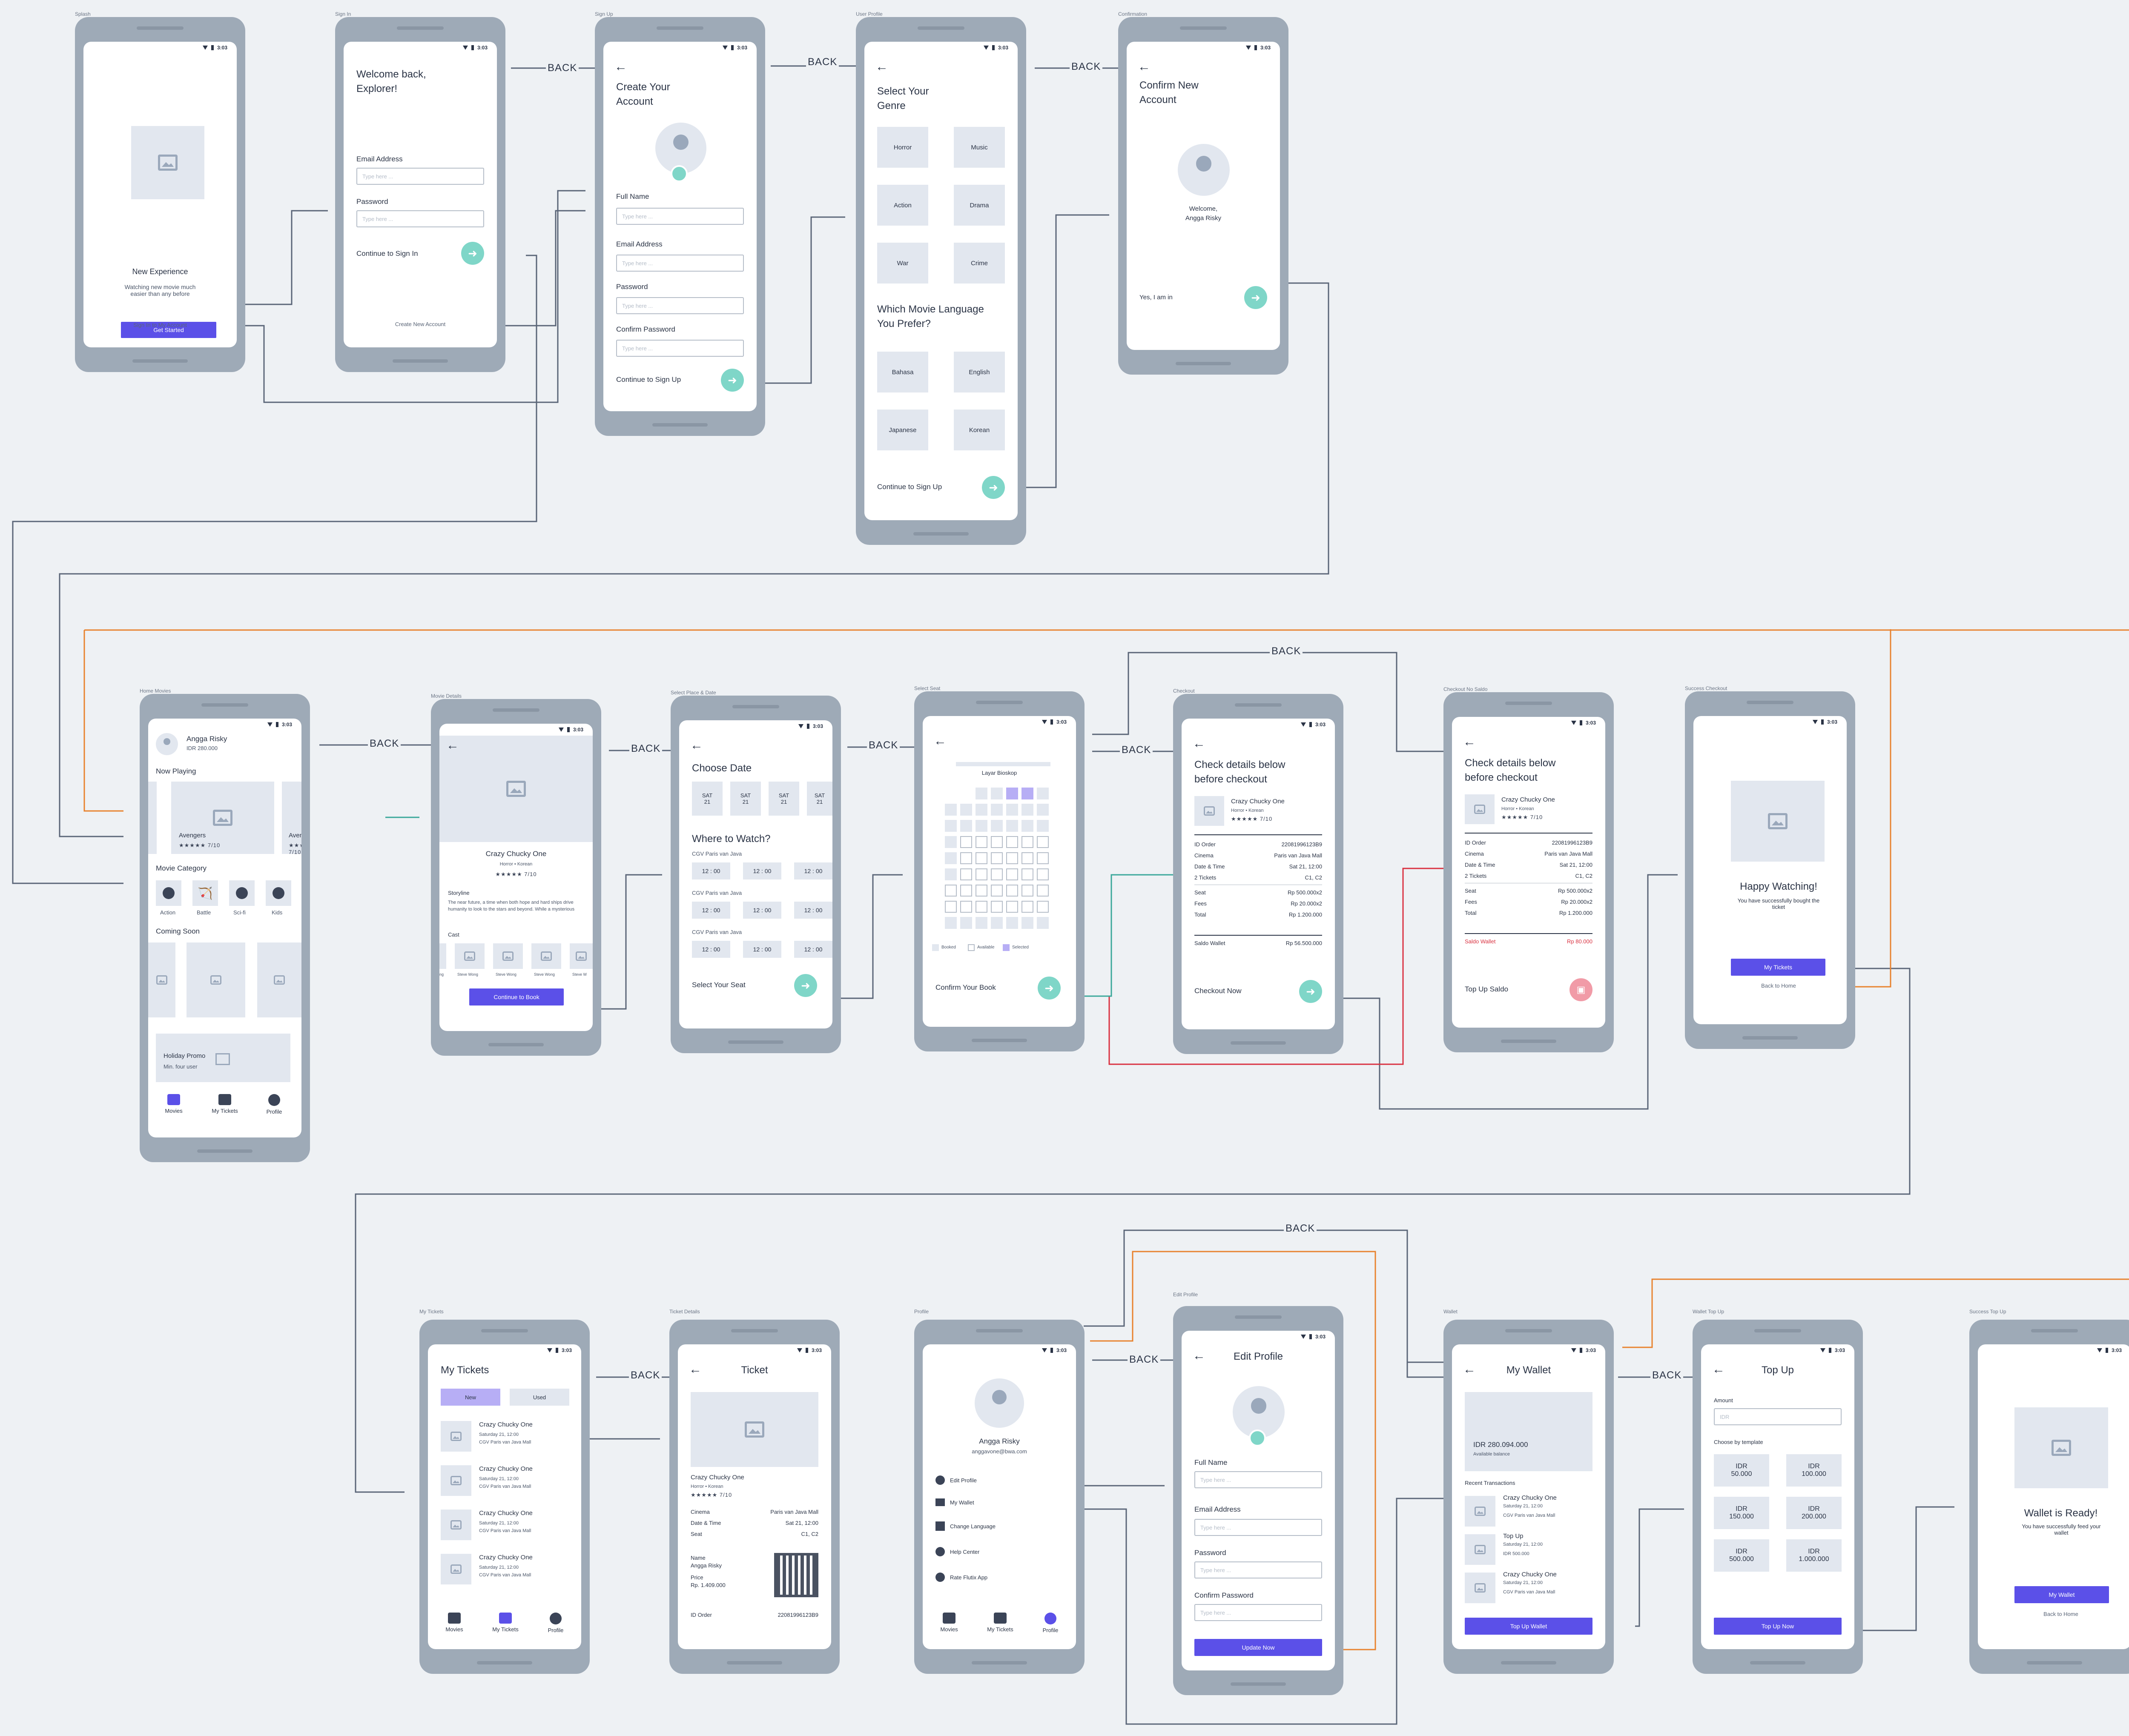 The width and height of the screenshot is (2129, 1736). I want to click on genre-chip: Crime, so click(979, 263).